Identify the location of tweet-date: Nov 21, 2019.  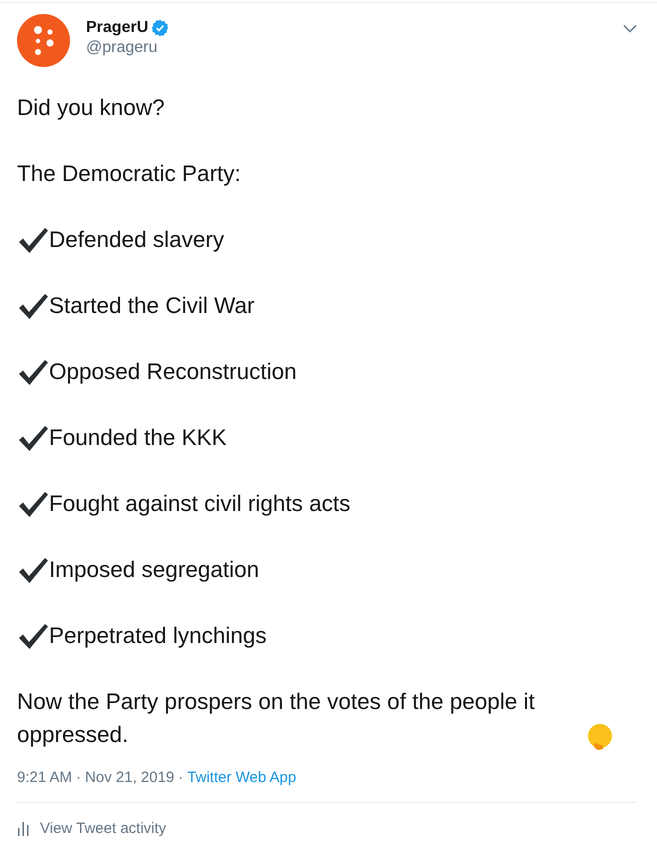
(129, 777).